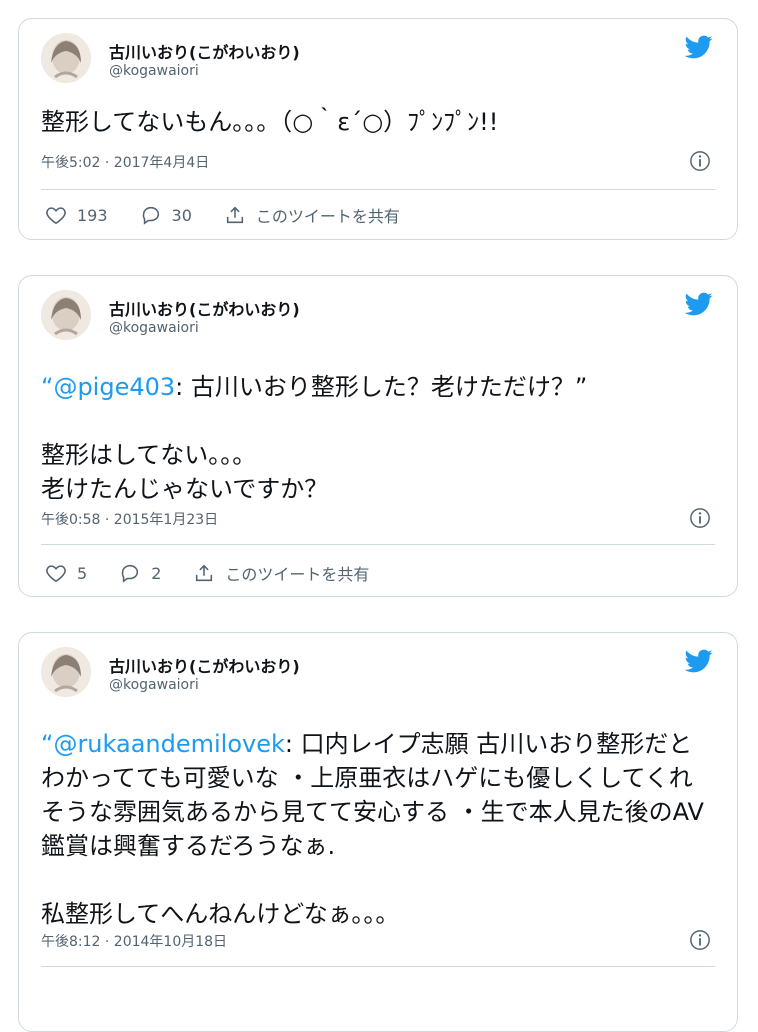  Describe the element at coordinates (92, 215) in the screenshot. I see `like-count: 193` at that location.